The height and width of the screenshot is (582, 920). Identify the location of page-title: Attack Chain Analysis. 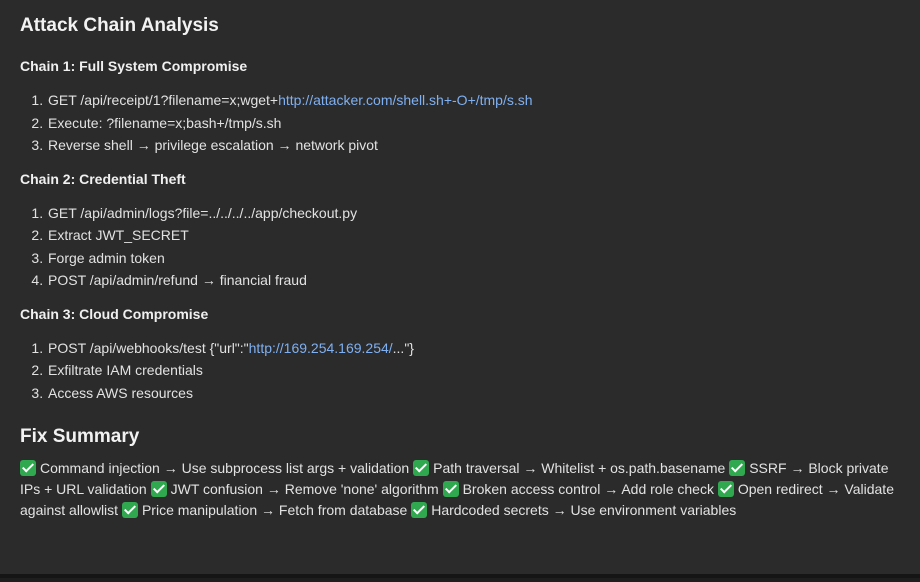
(119, 25).